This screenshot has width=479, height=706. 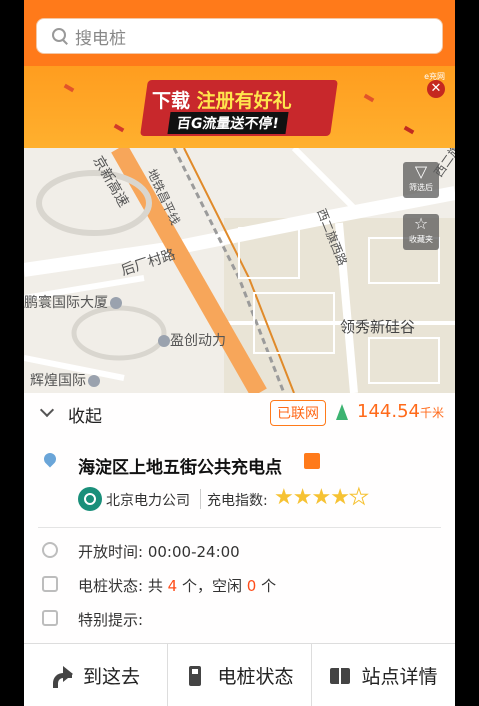 I want to click on rating-stars: ★★★★★, so click(x=321, y=498).